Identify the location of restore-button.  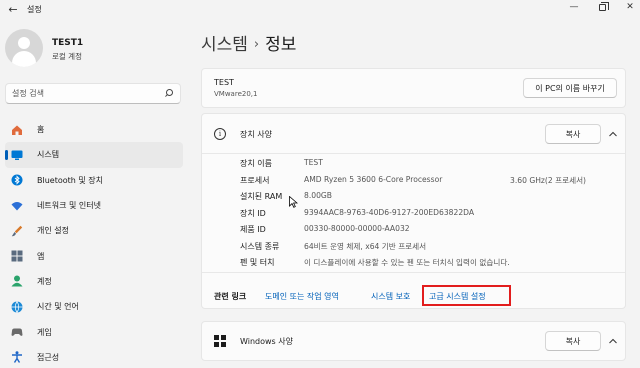
(602, 7).